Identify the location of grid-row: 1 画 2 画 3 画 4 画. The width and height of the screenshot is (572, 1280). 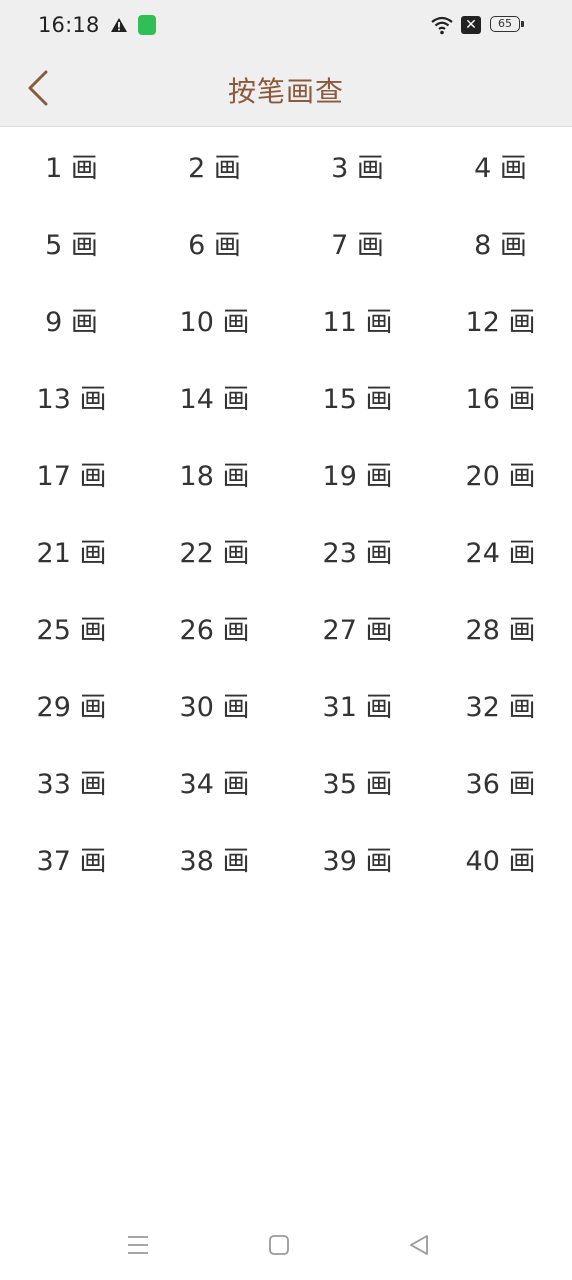
(286, 165).